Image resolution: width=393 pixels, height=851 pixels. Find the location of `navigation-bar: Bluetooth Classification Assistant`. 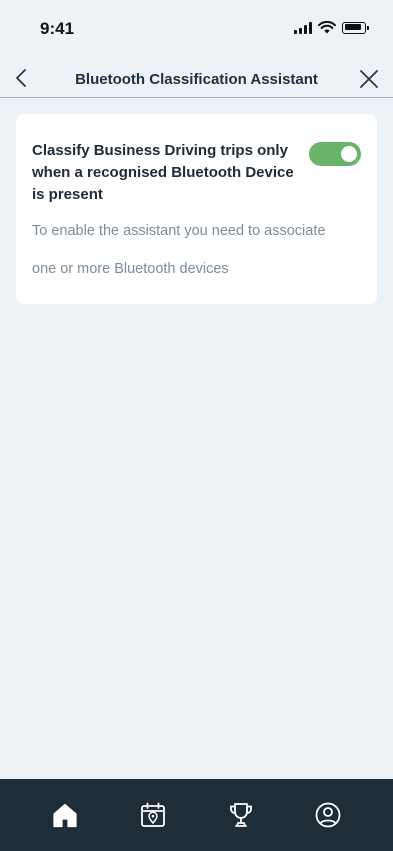

navigation-bar: Bluetooth Classification Assistant is located at coordinates (196, 79).